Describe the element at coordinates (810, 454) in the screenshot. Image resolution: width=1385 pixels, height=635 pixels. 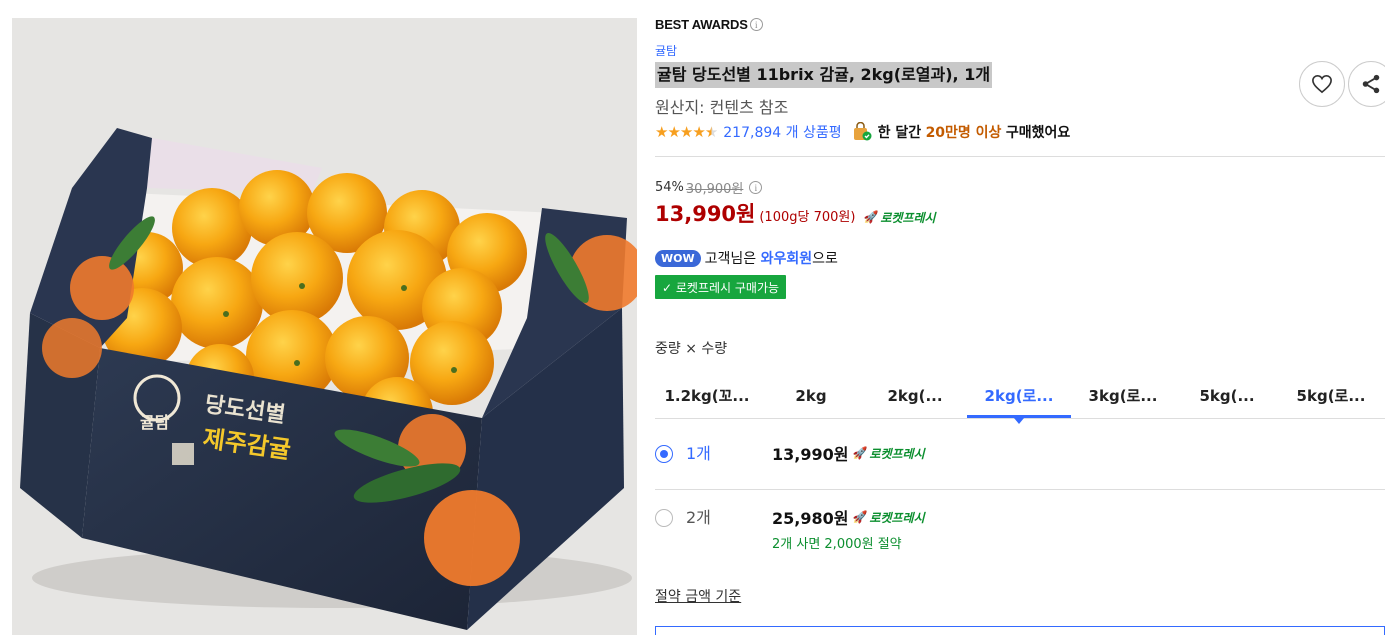
I see `quantity-price: 13,990원` at that location.